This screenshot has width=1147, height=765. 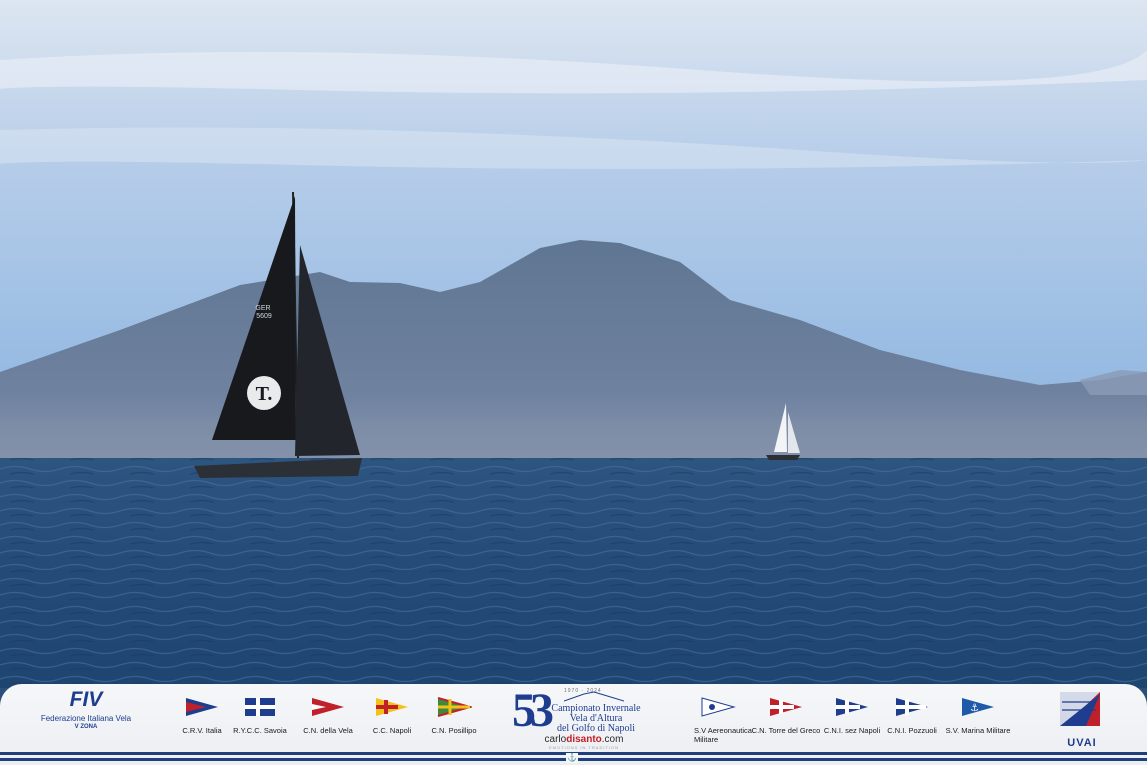 I want to click on burgee-red-blue-flag-icon, so click(x=202, y=707).